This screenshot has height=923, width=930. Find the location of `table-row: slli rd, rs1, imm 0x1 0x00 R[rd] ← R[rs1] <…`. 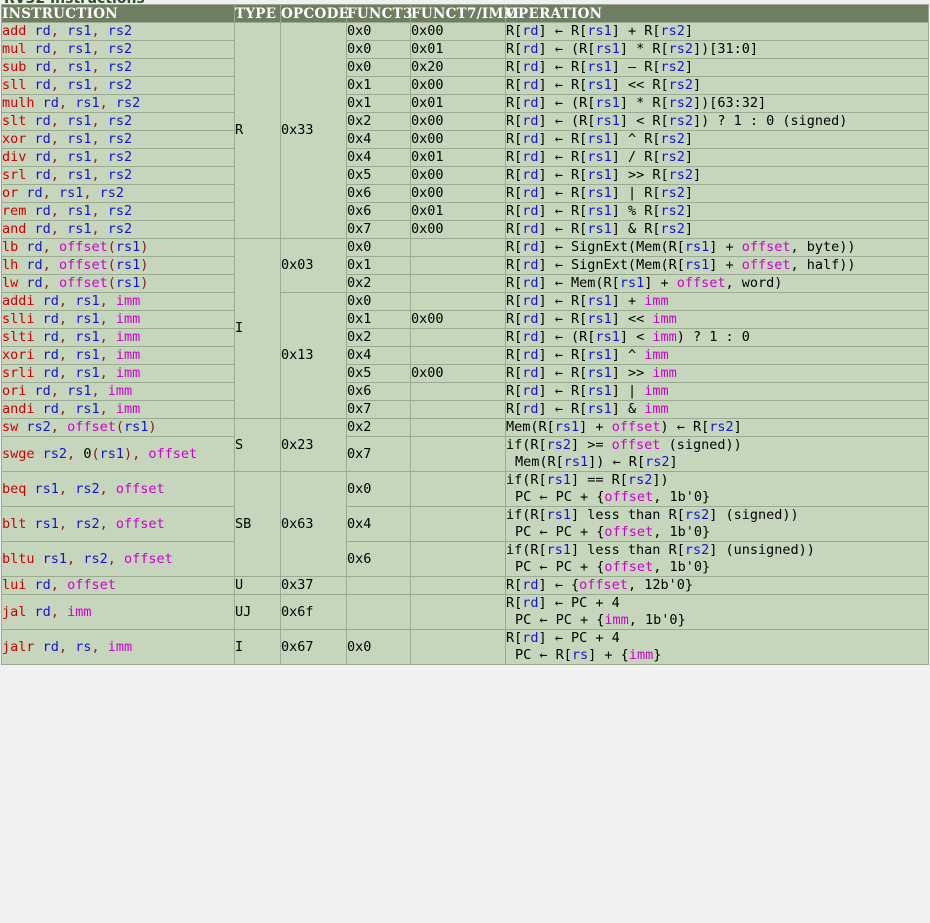

table-row: slli rd, rs1, imm 0x1 0x00 R[rd] ← R[rs1] <… is located at coordinates (465, 319).